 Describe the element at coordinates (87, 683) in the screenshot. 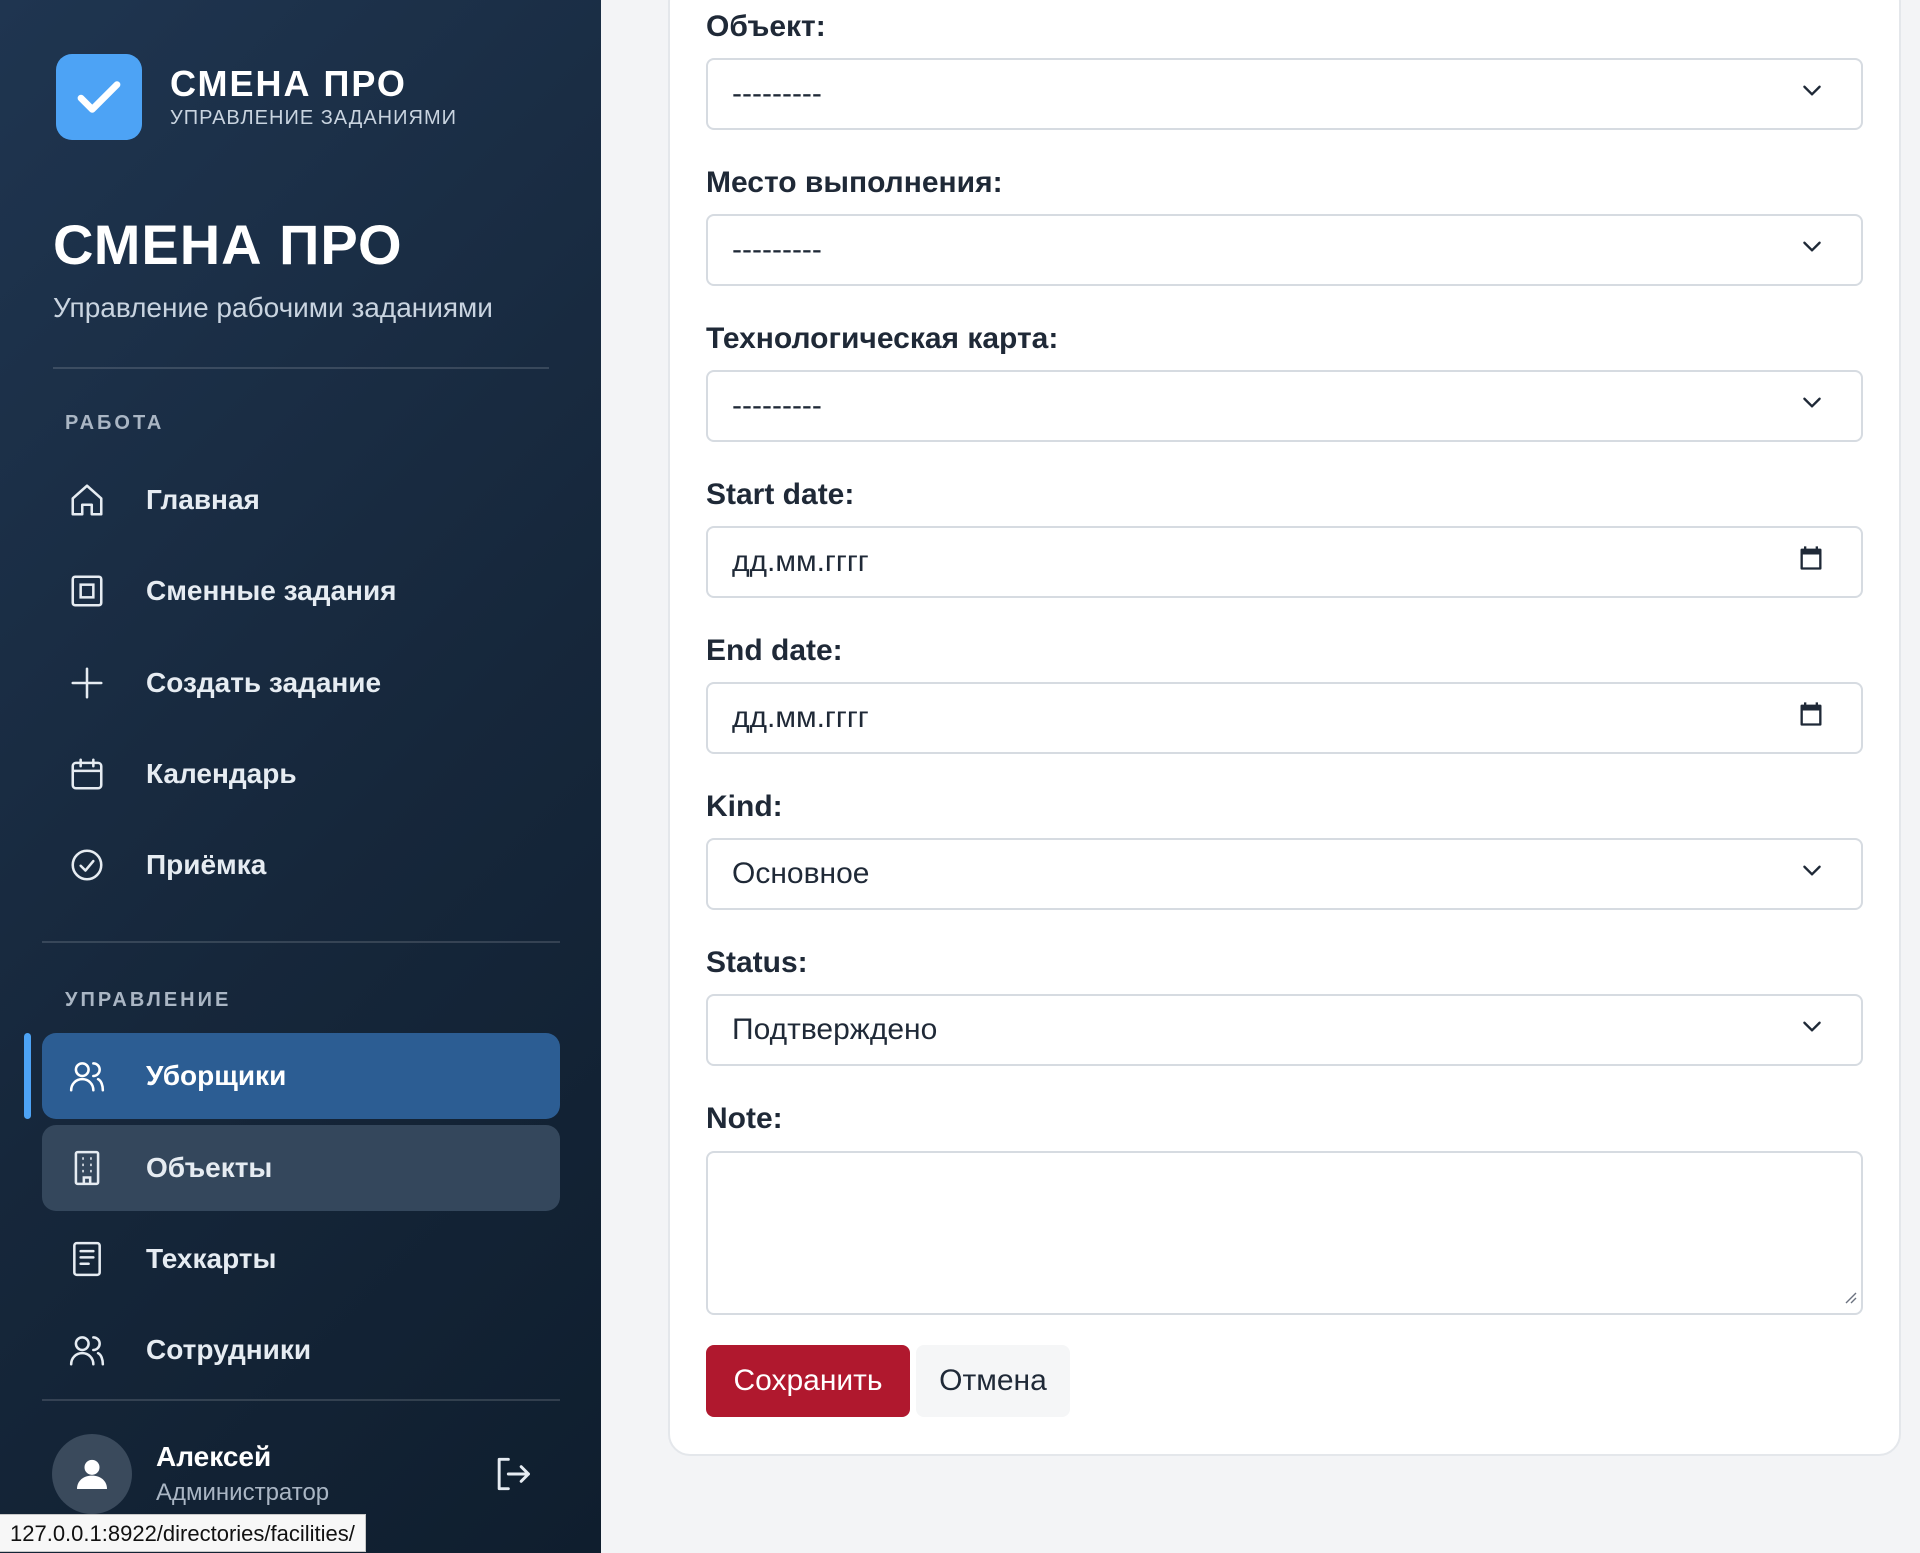

I see `plus-icon` at that location.